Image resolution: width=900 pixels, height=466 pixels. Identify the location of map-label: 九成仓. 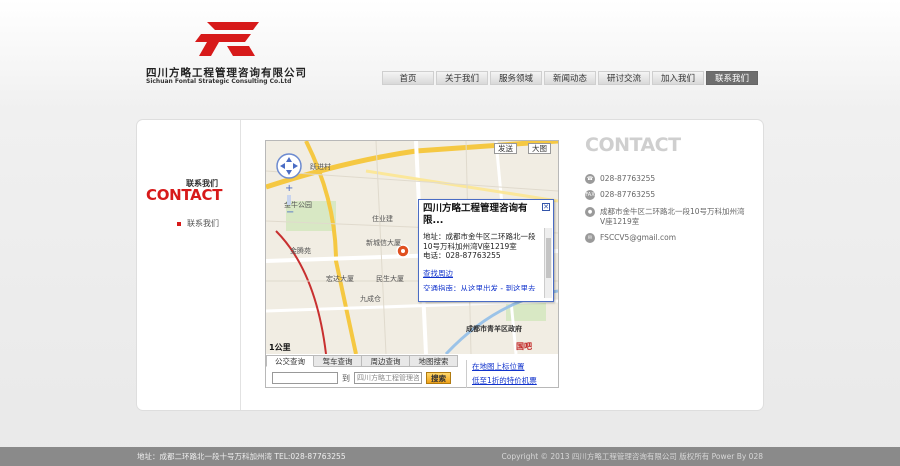
(370, 298).